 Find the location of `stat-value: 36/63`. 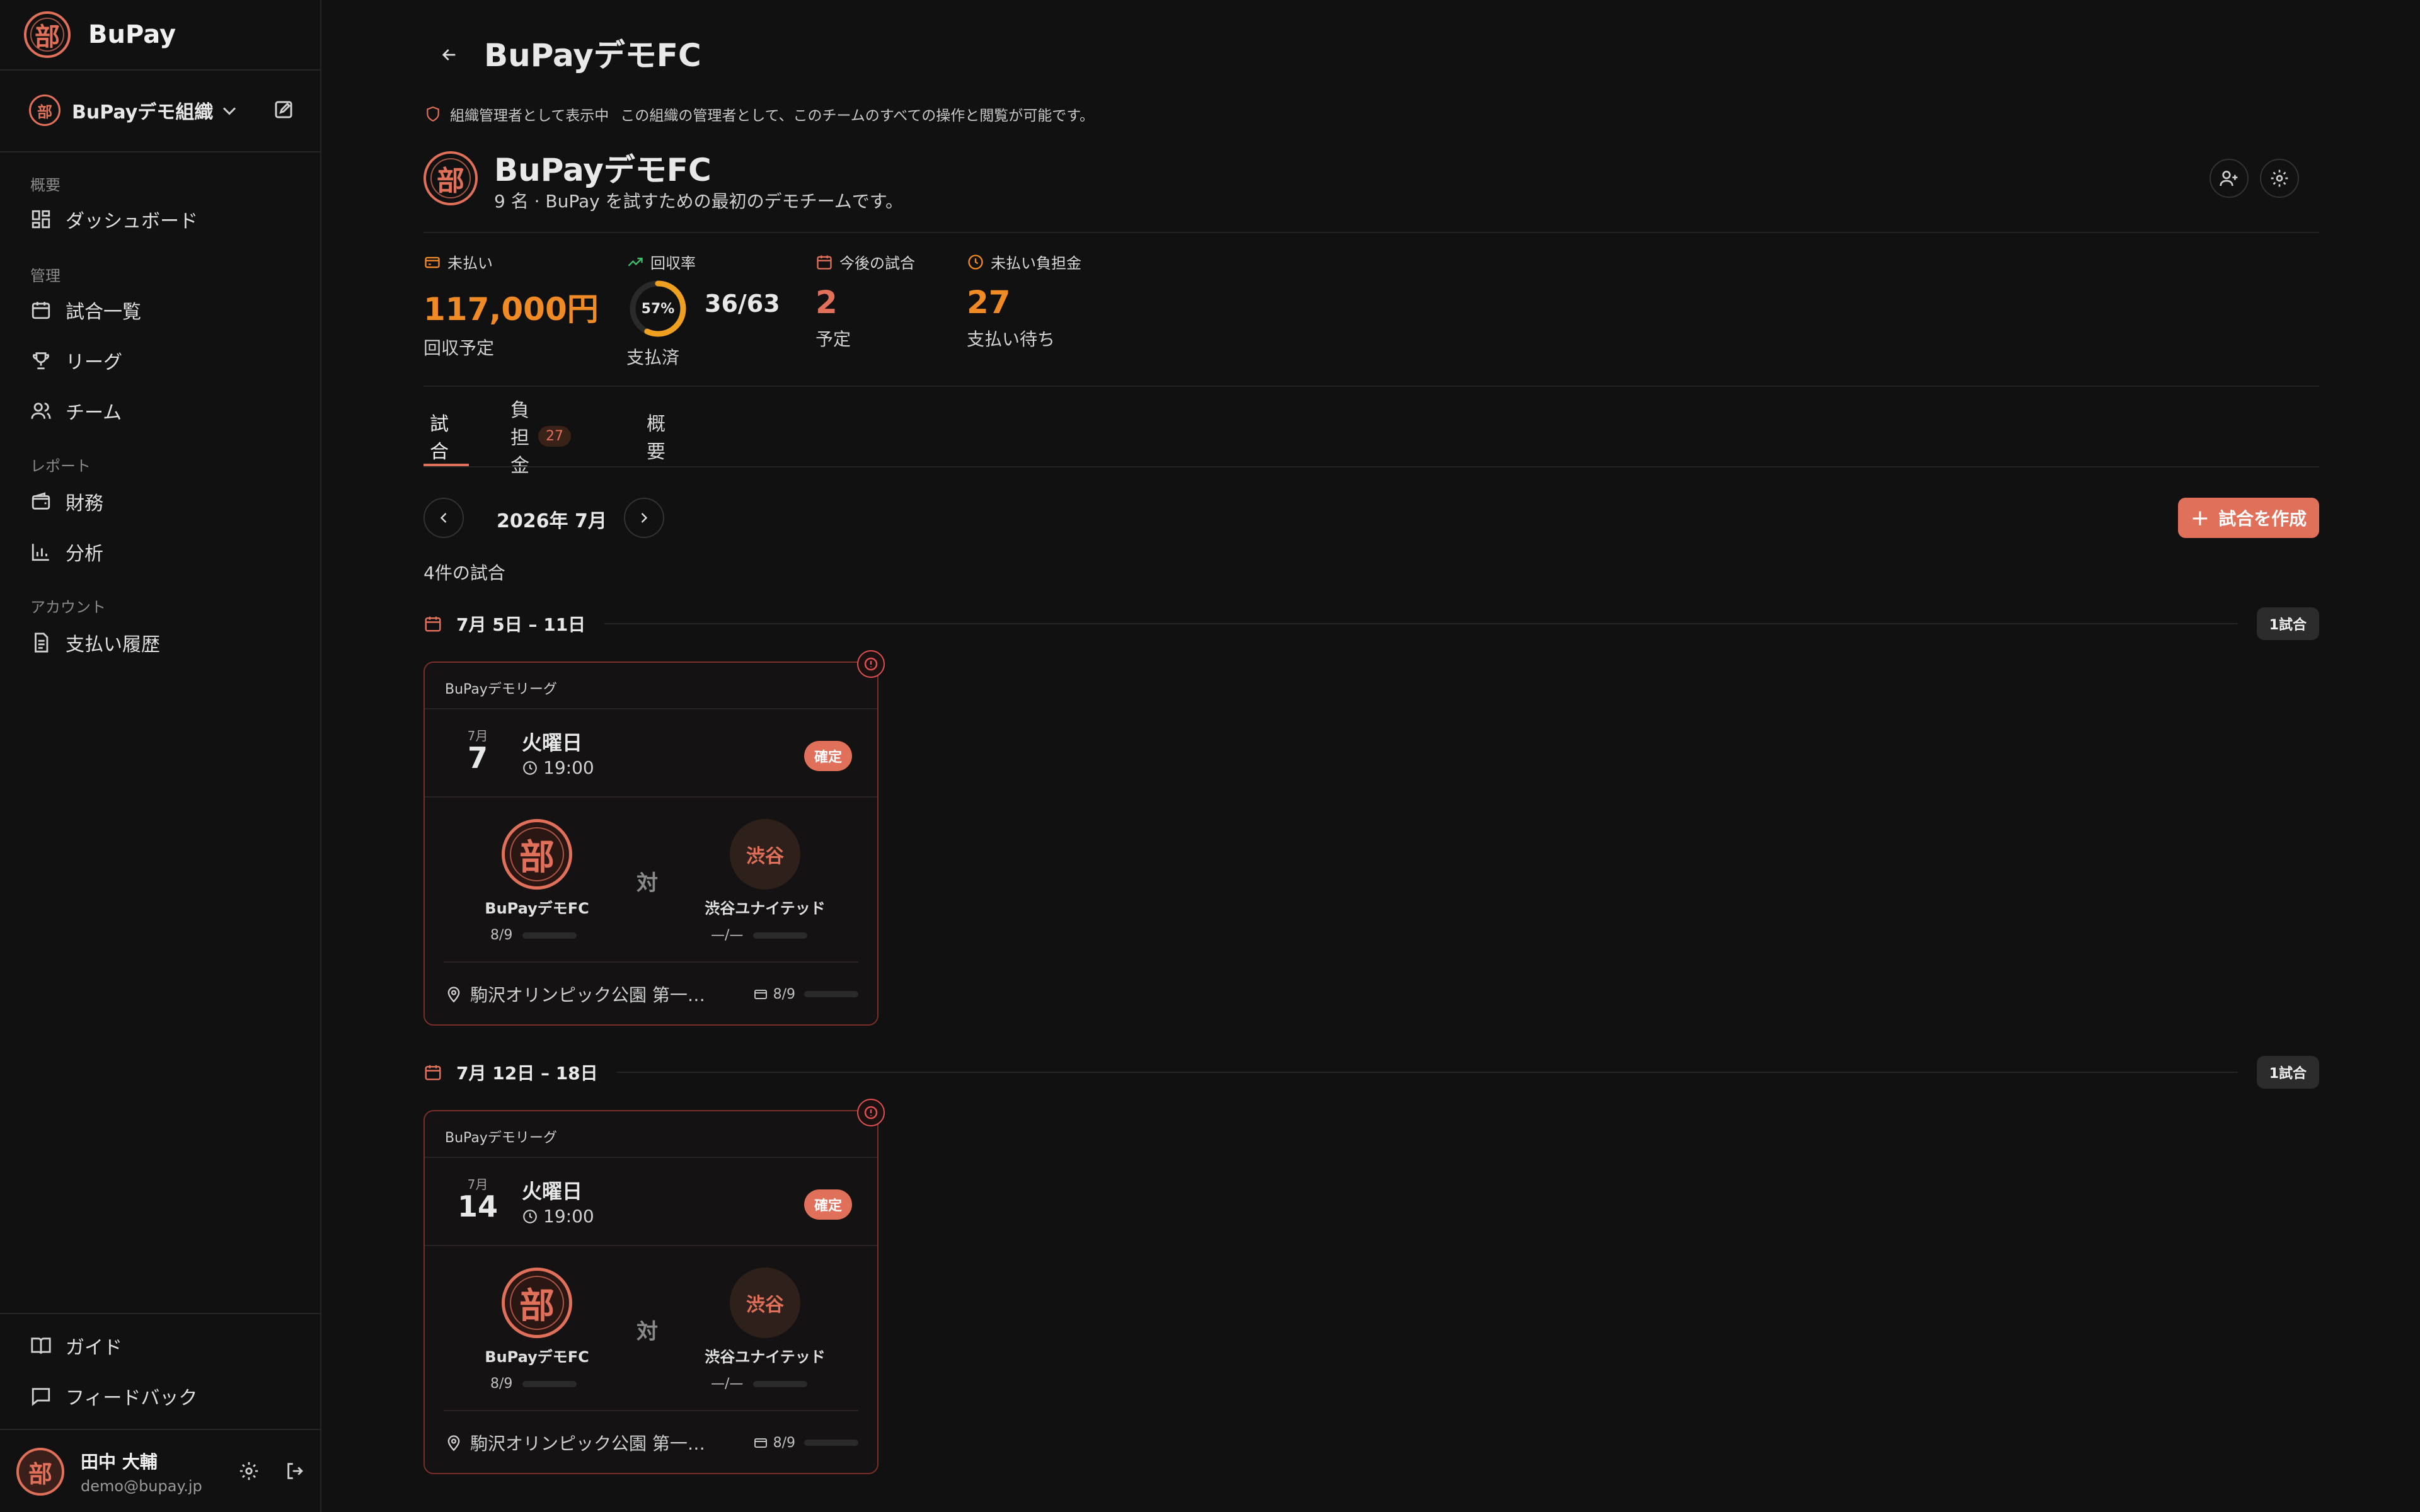

stat-value: 36/63 is located at coordinates (743, 304).